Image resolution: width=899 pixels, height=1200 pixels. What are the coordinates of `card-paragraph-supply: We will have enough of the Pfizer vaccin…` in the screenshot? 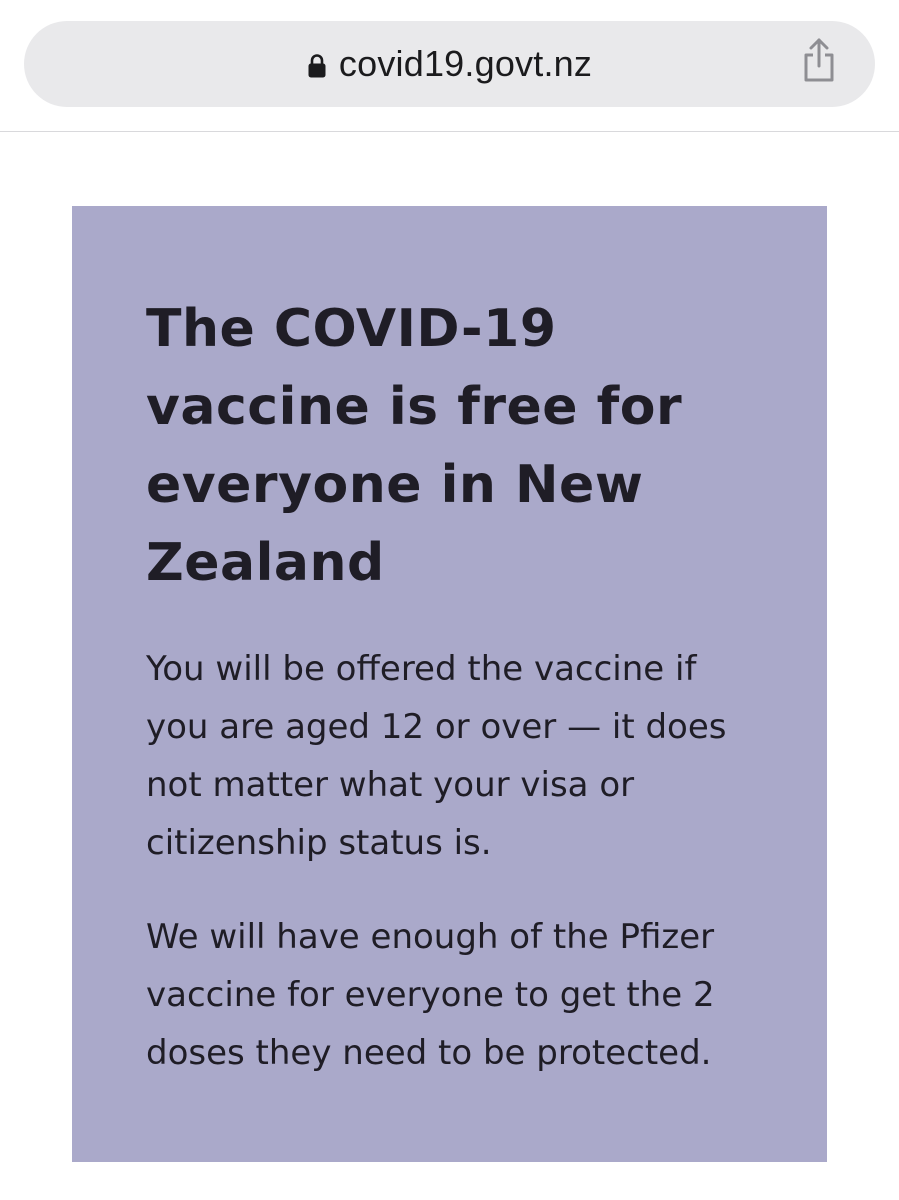 It's located at (430, 995).